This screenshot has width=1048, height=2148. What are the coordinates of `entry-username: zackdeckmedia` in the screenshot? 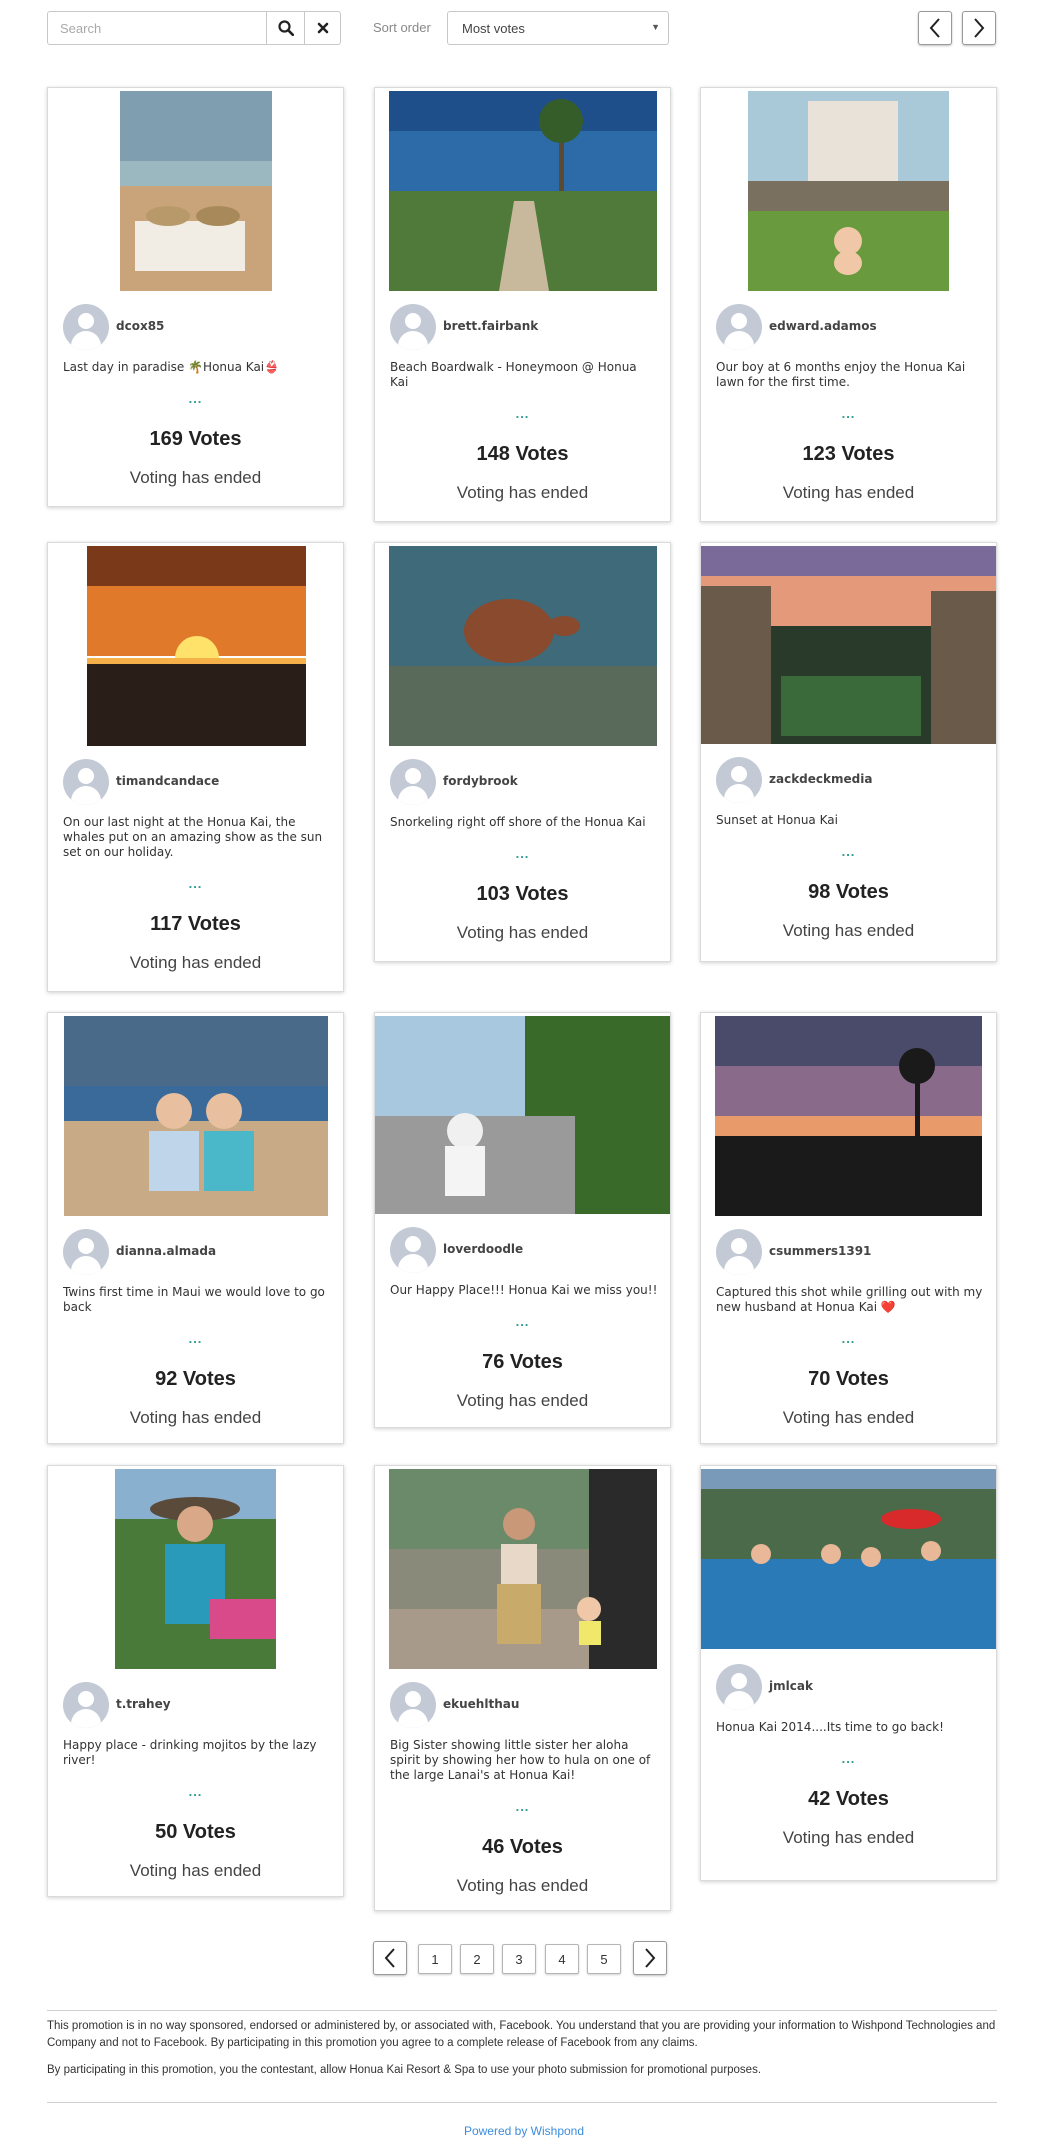 It's located at (820, 779).